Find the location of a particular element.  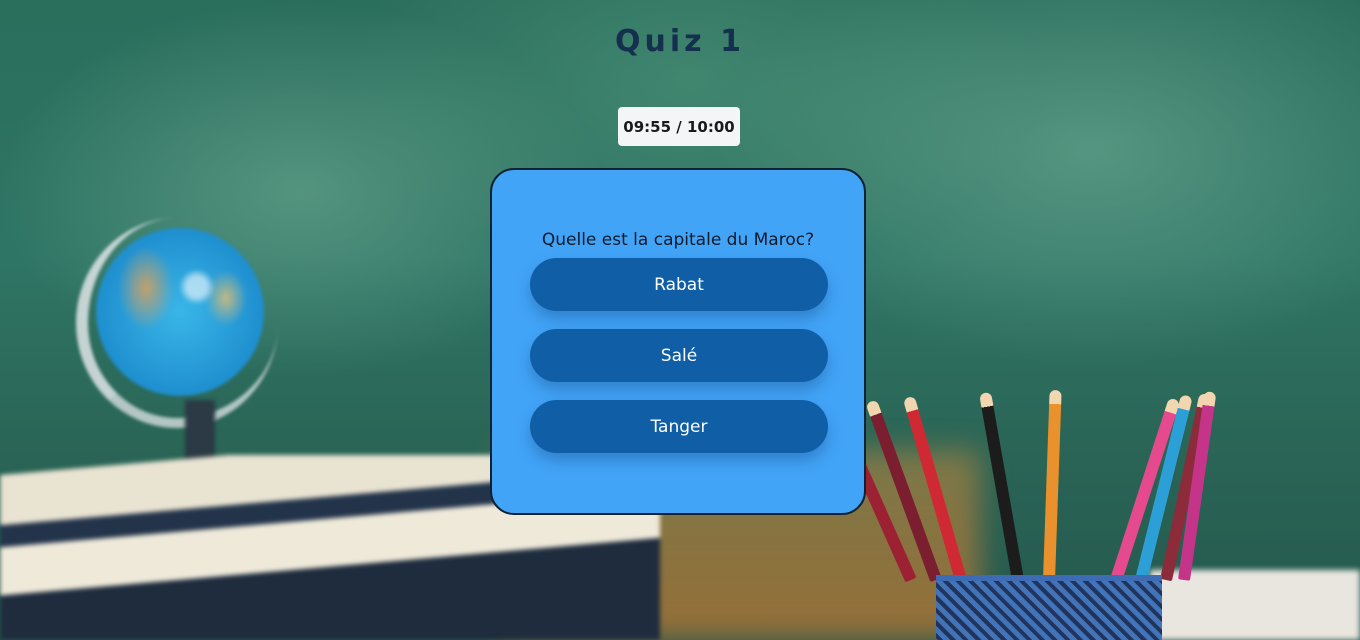

question-text: Quelle est la capitale du Maroc? is located at coordinates (678, 240).